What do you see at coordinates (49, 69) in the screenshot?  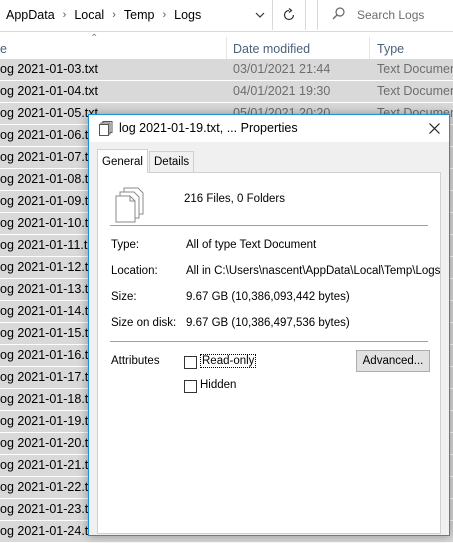 I see `file-name: og 2021-01-03.txt` at bounding box center [49, 69].